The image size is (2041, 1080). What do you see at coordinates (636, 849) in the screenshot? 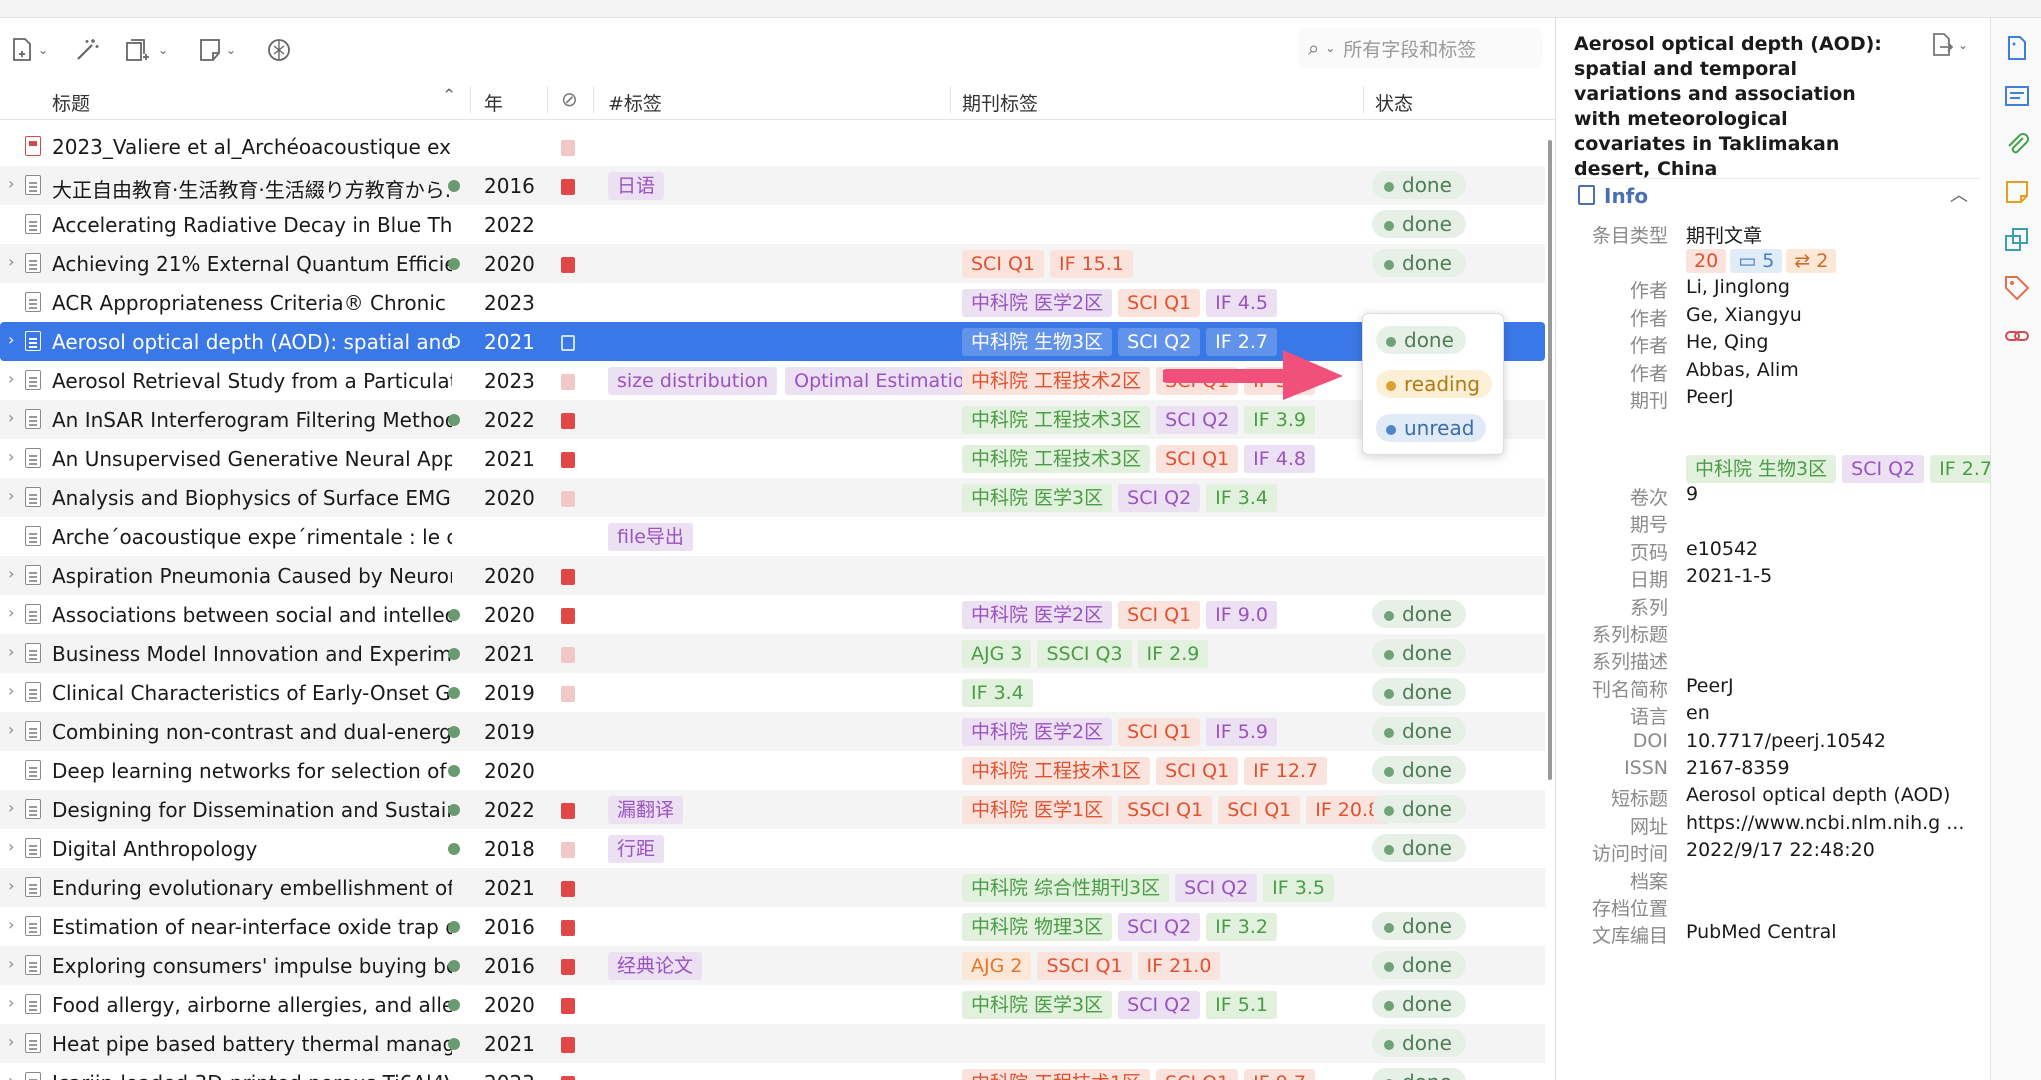
I see `tag: 行距` at bounding box center [636, 849].